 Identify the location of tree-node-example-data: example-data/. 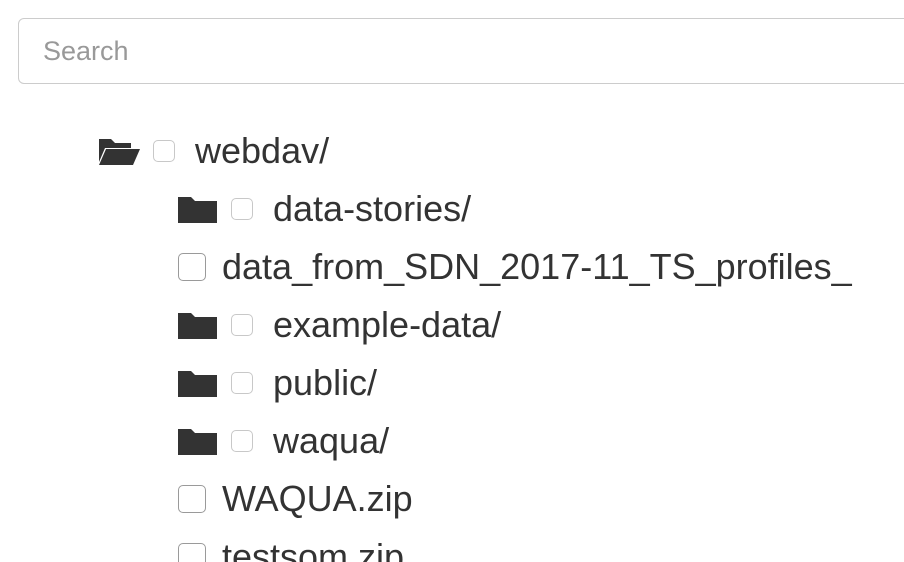
(339, 325).